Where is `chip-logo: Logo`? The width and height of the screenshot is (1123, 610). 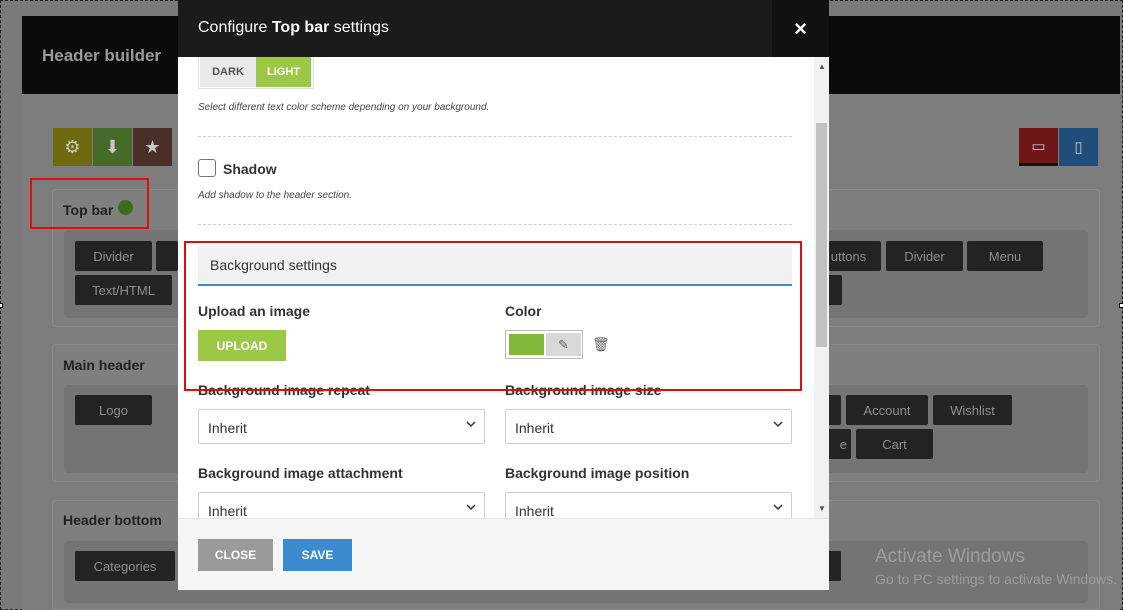
chip-logo: Logo is located at coordinates (113, 410).